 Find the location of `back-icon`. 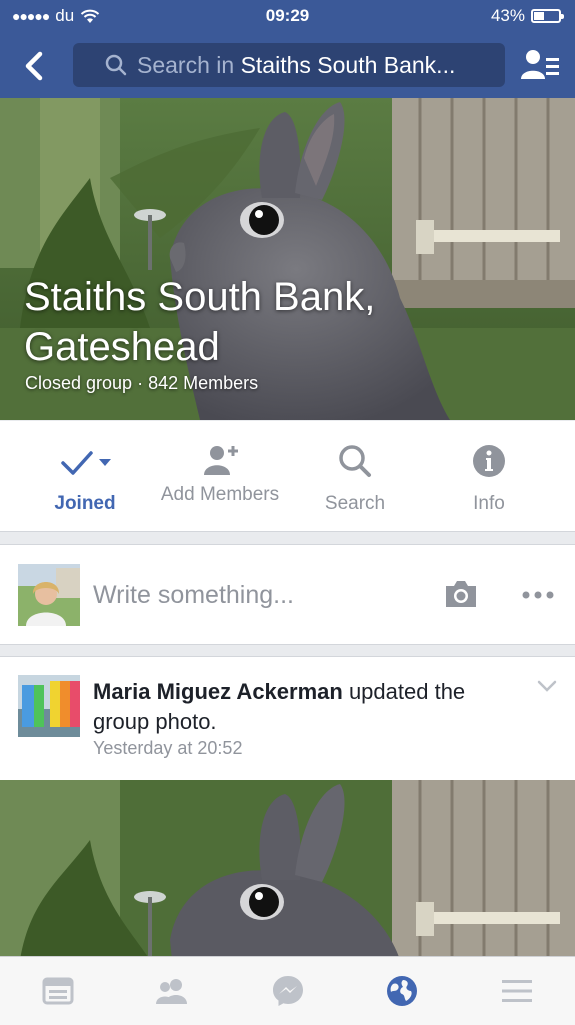

back-icon is located at coordinates (36, 66).